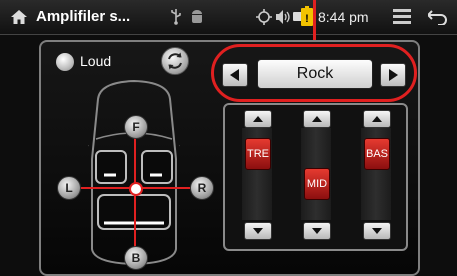  I want to click on bass-up-button, so click(377, 119).